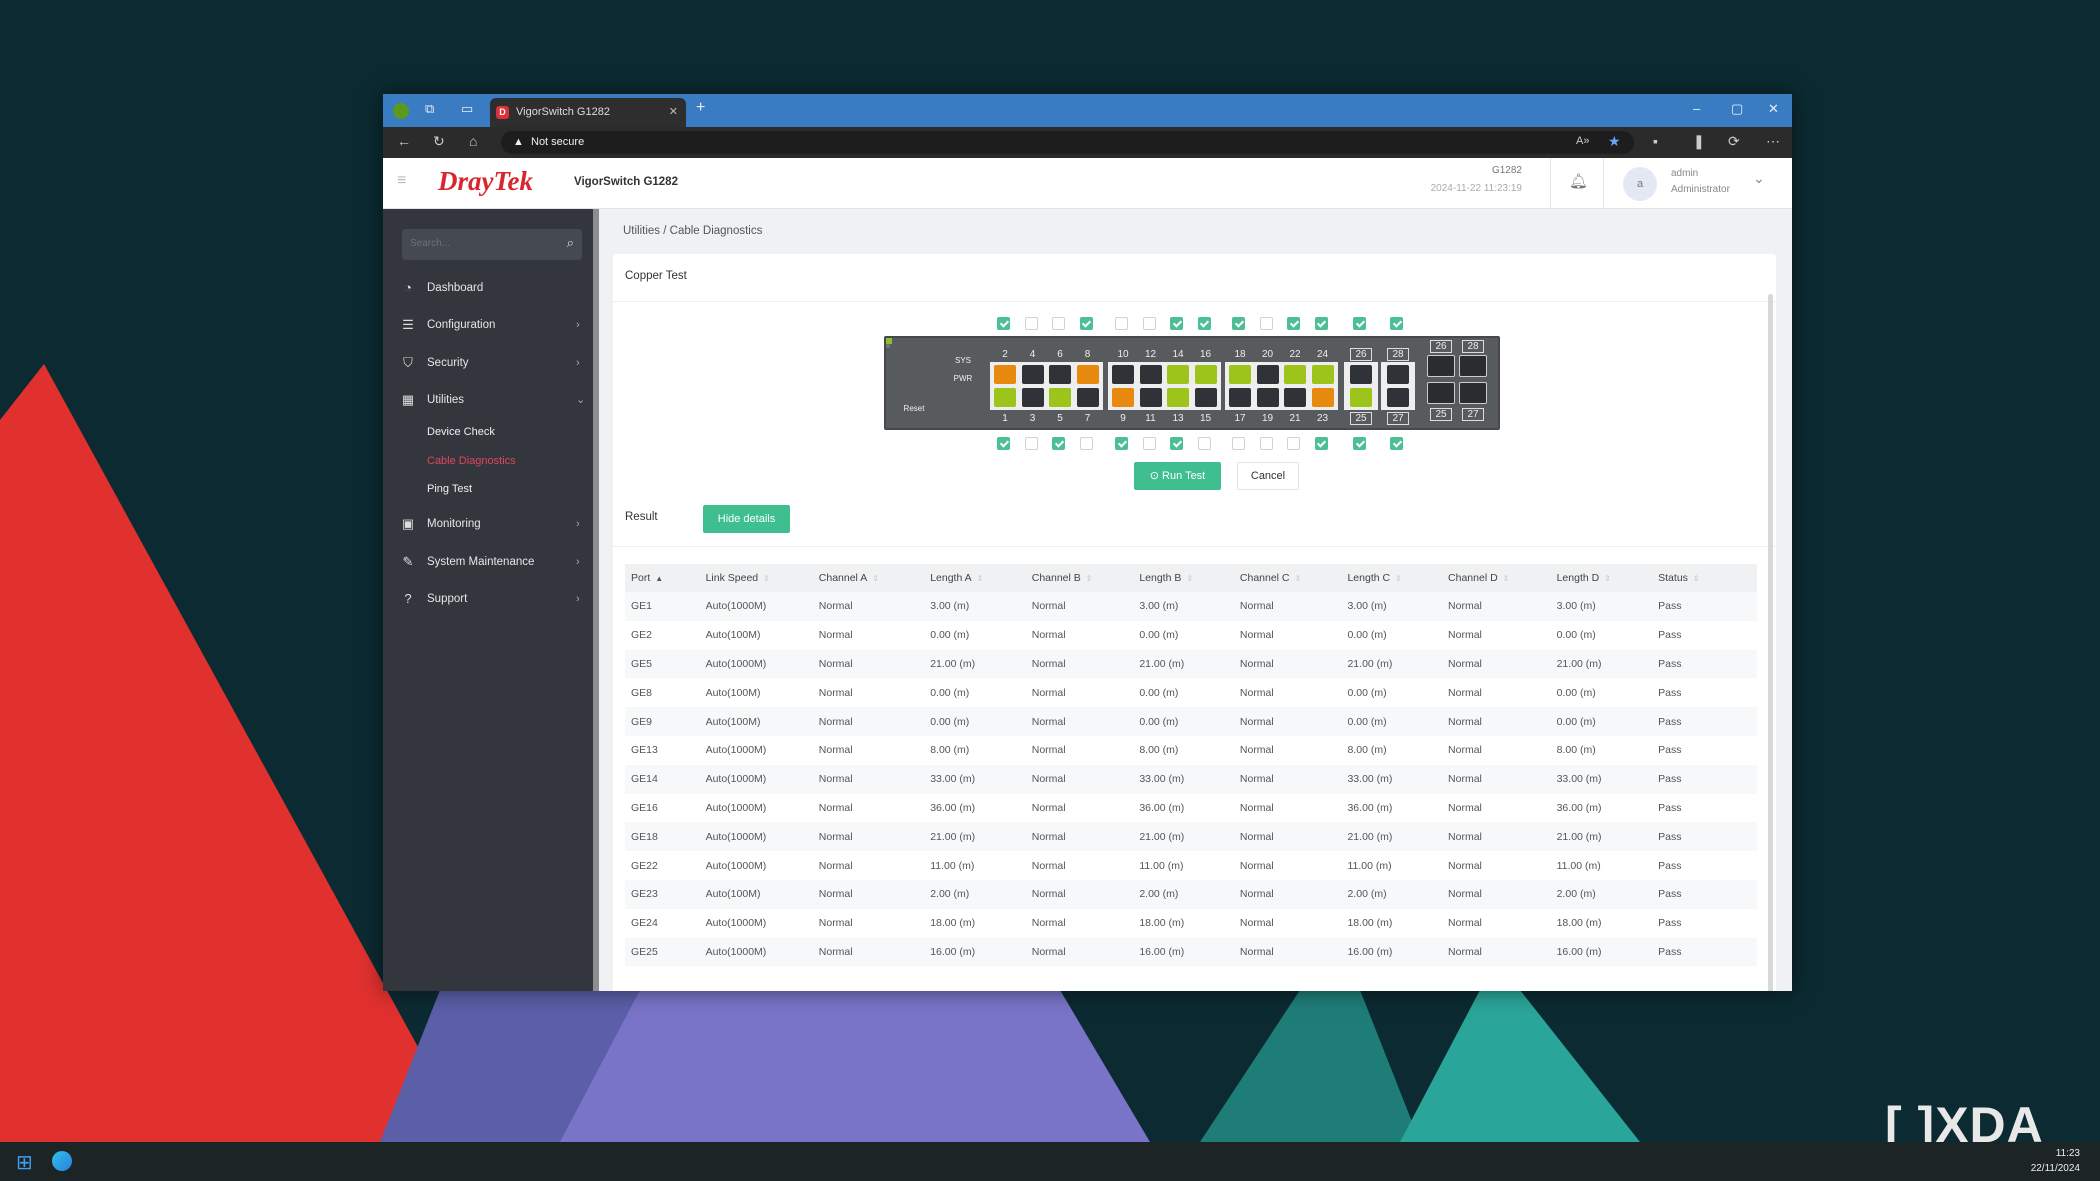 Image resolution: width=2100 pixels, height=1181 pixels. I want to click on windows-start-icon: ⊞, so click(24, 1162).